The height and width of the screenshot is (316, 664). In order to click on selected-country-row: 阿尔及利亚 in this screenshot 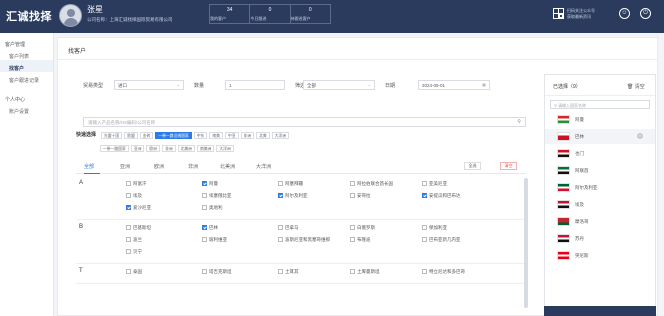, I will do `click(600, 187)`.